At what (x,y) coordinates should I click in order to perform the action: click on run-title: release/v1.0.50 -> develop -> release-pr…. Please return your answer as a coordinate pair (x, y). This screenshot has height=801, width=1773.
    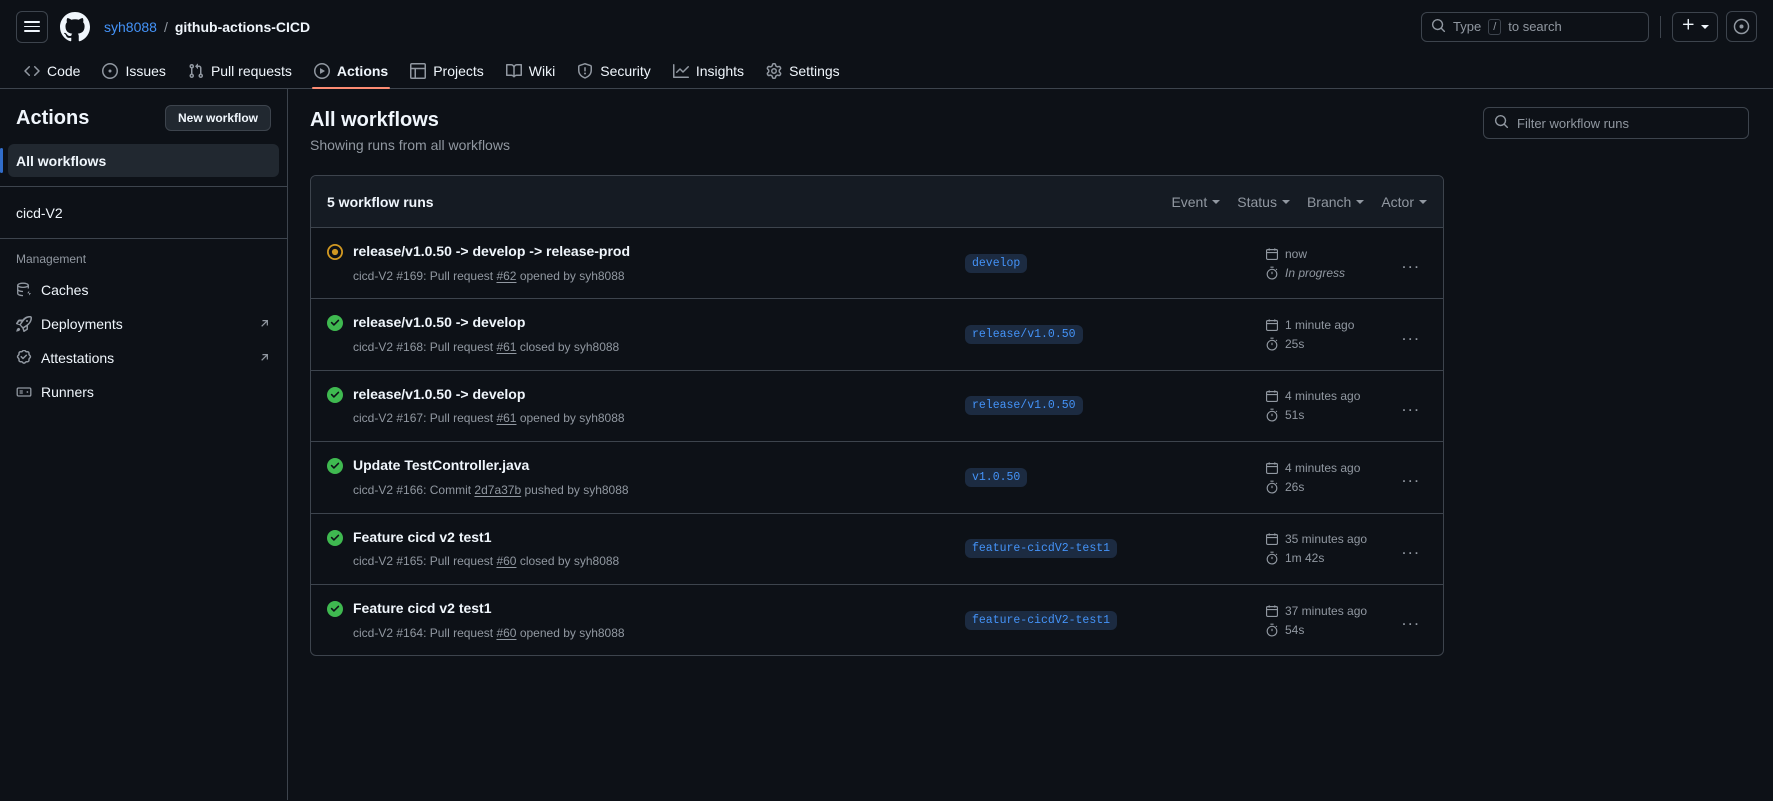
    Looking at the image, I should click on (491, 252).